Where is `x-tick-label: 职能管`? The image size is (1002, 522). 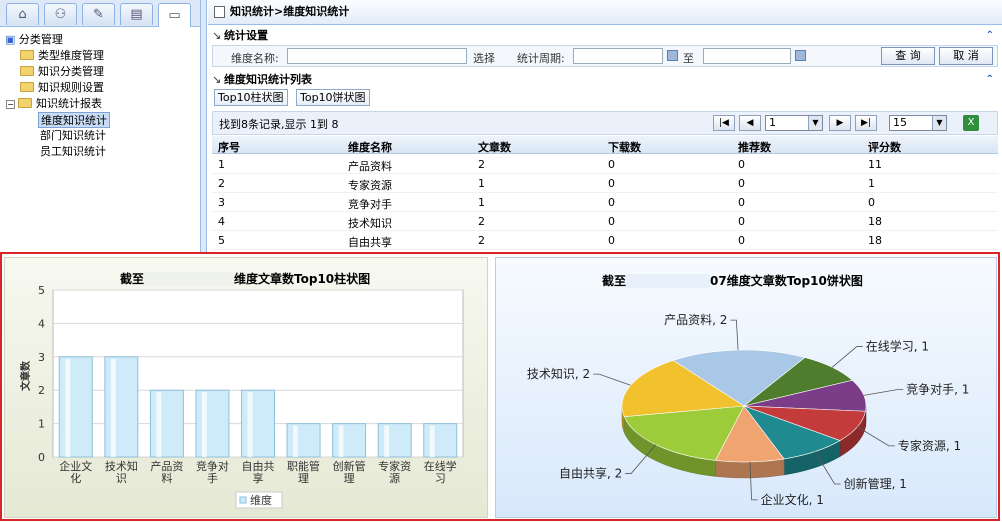
x-tick-label: 职能管 is located at coordinates (303, 466).